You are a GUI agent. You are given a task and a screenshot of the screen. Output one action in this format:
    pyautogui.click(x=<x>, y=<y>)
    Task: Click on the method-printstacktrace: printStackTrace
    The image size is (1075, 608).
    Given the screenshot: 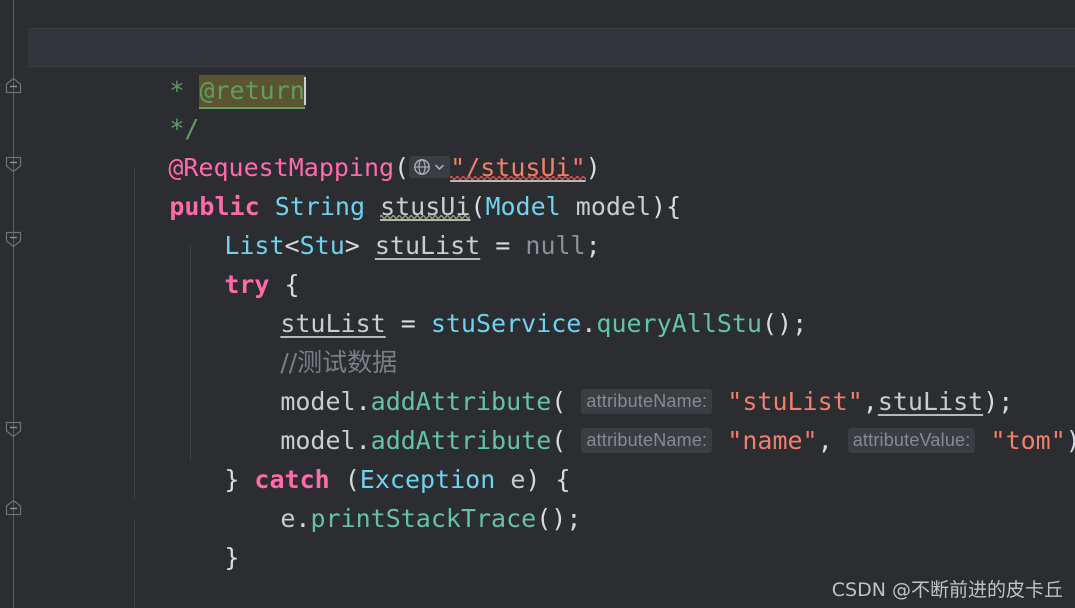 What is the action you would take?
    pyautogui.click(x=423, y=518)
    